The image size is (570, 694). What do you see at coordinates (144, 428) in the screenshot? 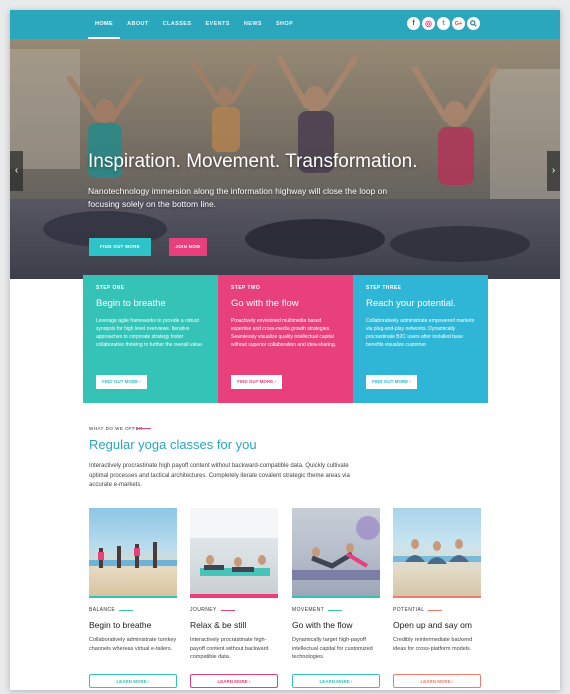
I see `offer-underline` at bounding box center [144, 428].